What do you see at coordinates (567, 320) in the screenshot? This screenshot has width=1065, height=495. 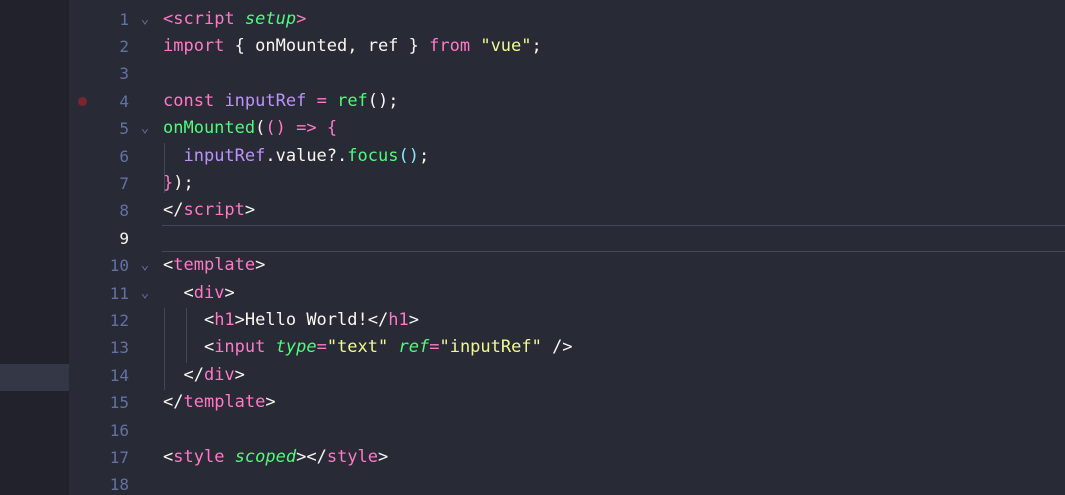 I see `code-line: 12 <h1>Hello World!</h1>` at bounding box center [567, 320].